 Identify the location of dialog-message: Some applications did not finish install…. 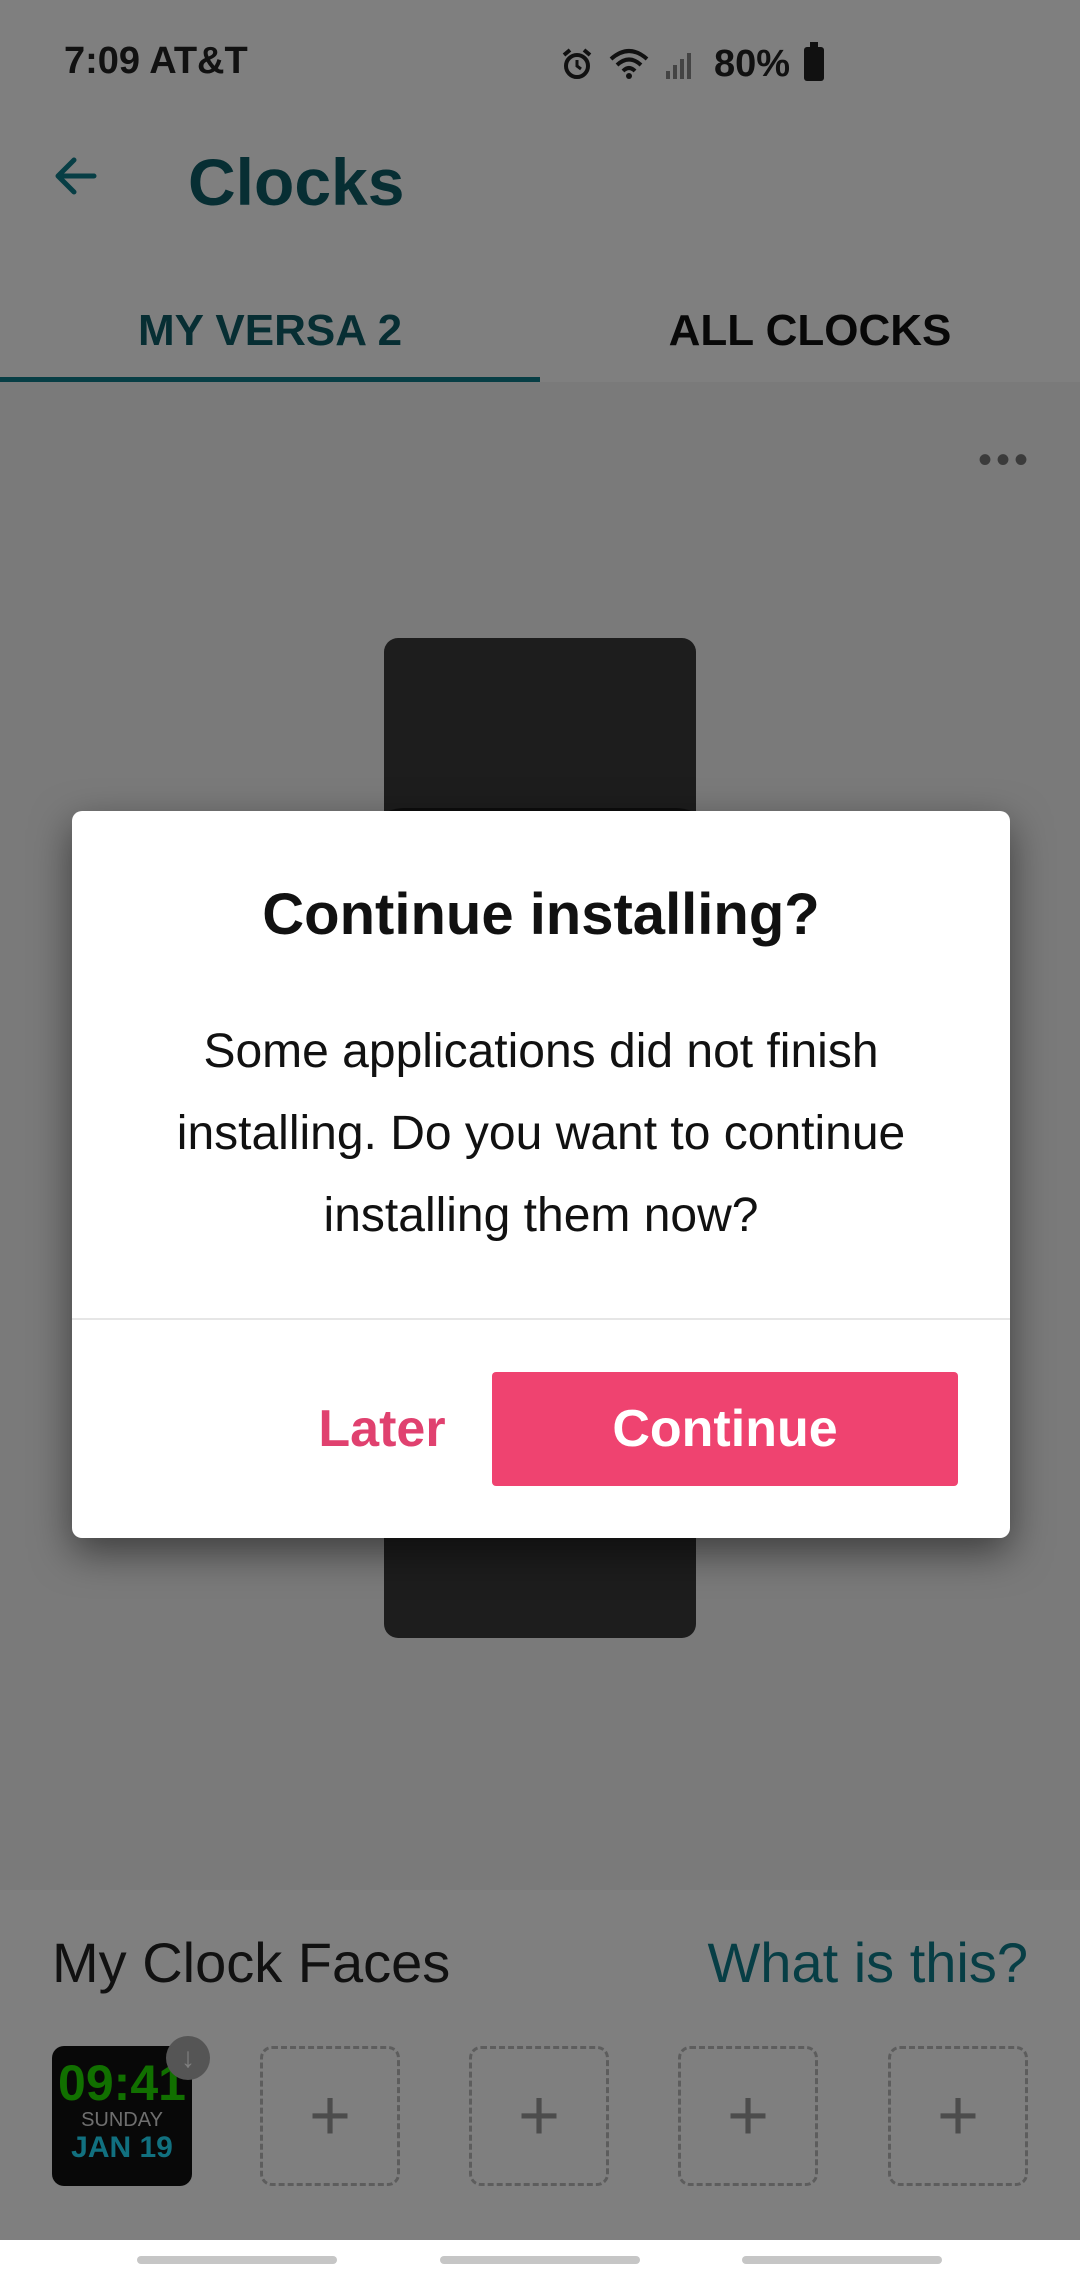
(541, 1133).